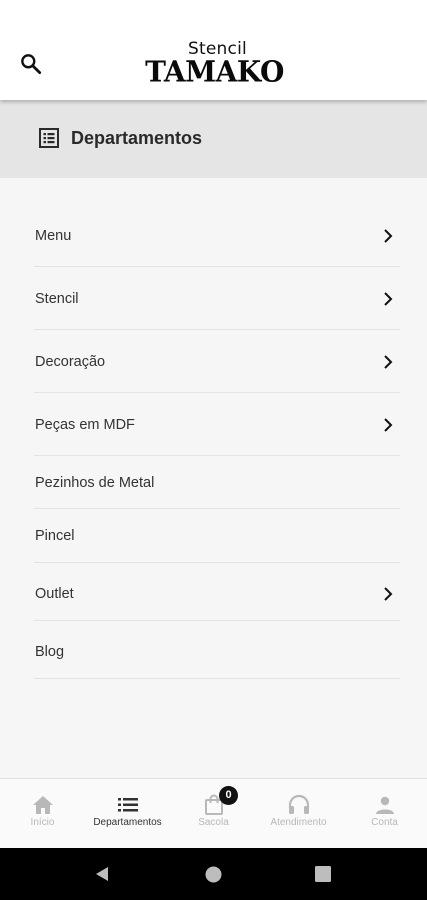 The height and width of the screenshot is (900, 427). Describe the element at coordinates (127, 805) in the screenshot. I see `list-icon` at that location.